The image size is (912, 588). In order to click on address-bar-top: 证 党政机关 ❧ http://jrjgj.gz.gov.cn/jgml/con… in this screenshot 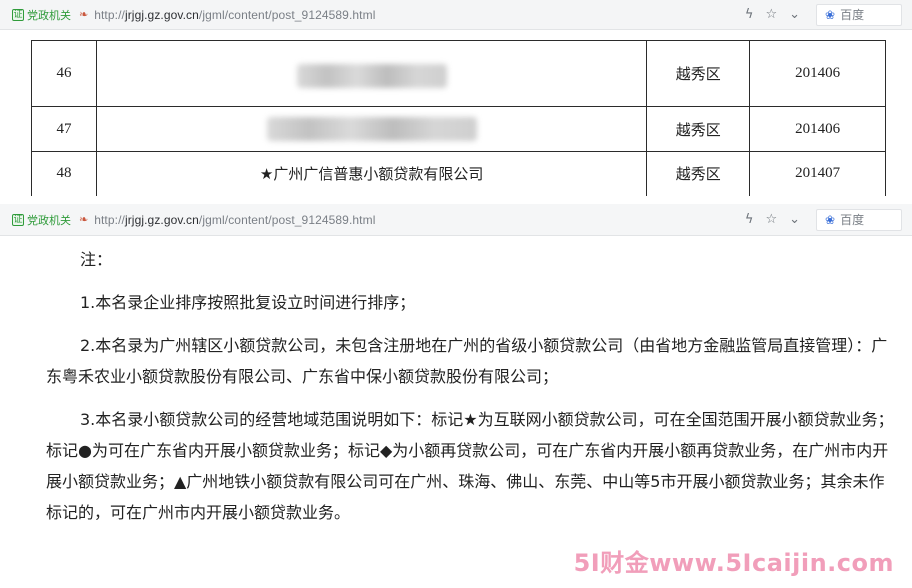, I will do `click(456, 15)`.